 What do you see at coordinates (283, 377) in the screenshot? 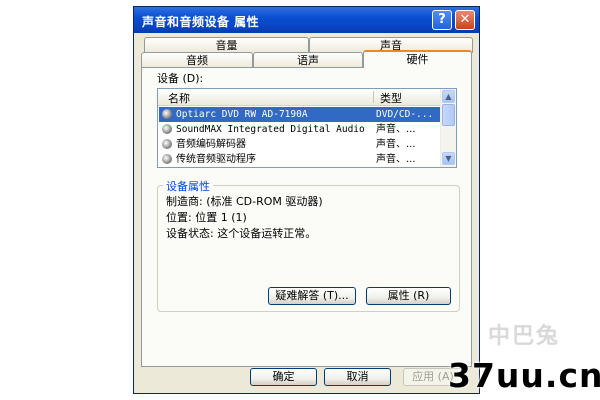
I see `ok-button: 确定` at bounding box center [283, 377].